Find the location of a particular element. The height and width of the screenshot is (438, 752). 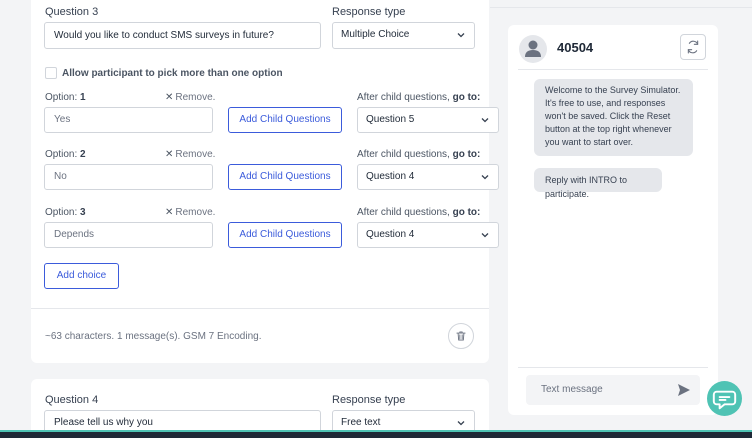

delete-question-button is located at coordinates (461, 336).